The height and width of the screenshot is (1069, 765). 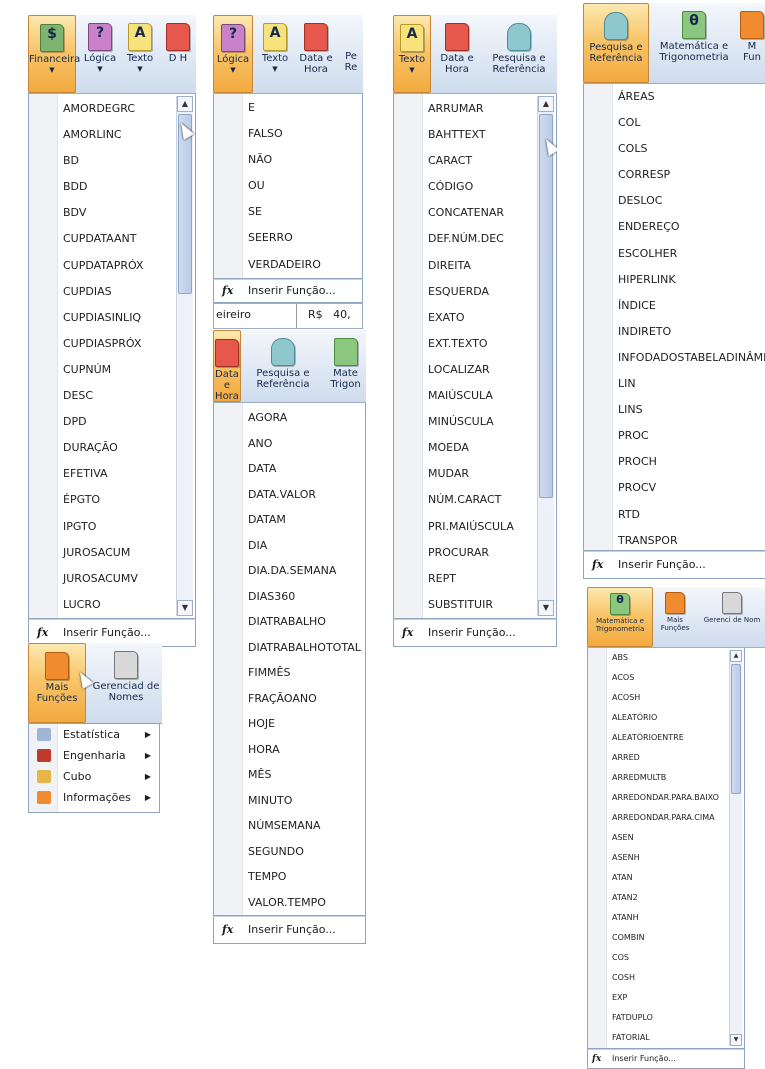 I want to click on list-item: VERDADEIRO, so click(x=288, y=265).